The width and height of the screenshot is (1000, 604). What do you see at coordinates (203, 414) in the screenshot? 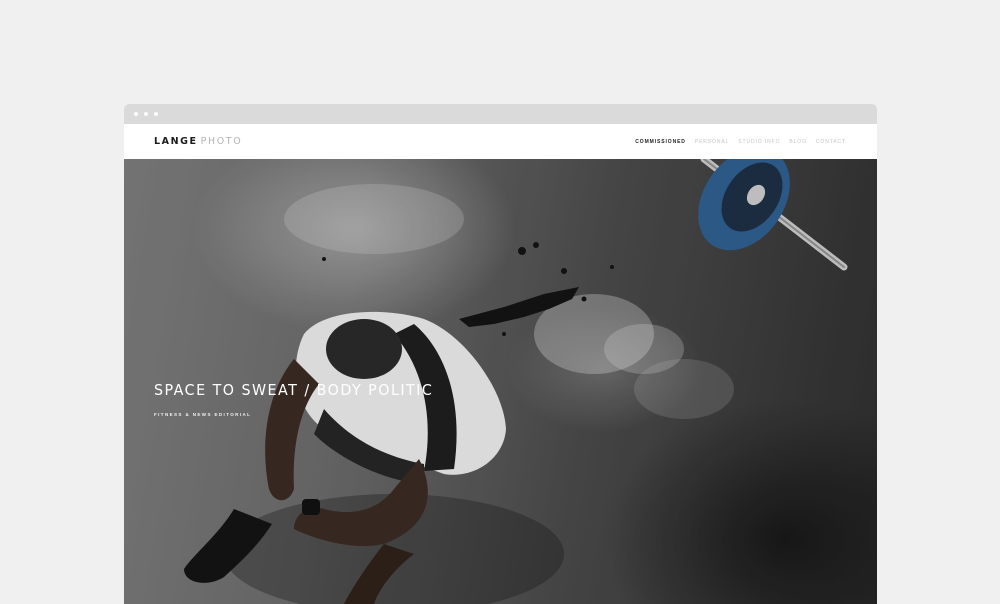
I see `hero-subtitle: FITNESS & NEWS EDITORIAL` at bounding box center [203, 414].